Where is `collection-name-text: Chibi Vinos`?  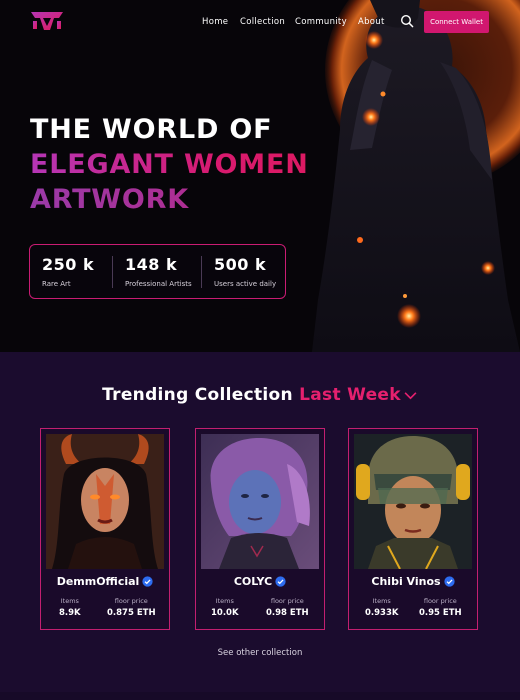 collection-name-text: Chibi Vinos is located at coordinates (406, 581).